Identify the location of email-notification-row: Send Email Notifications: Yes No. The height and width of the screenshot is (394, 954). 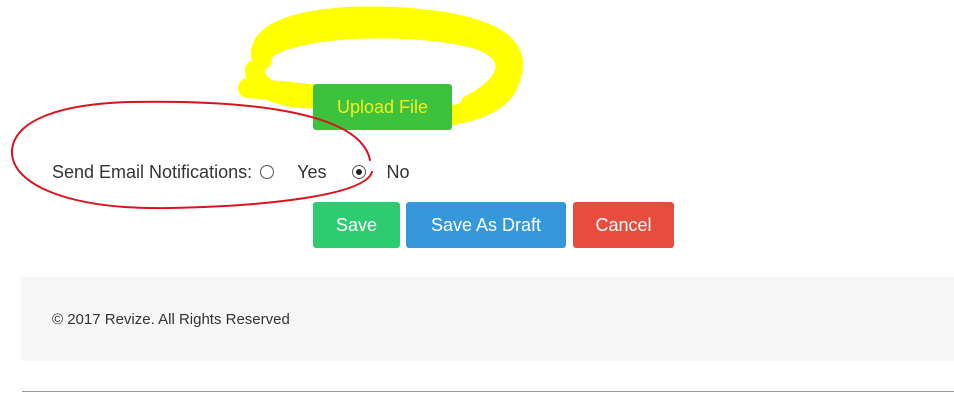
(230, 172).